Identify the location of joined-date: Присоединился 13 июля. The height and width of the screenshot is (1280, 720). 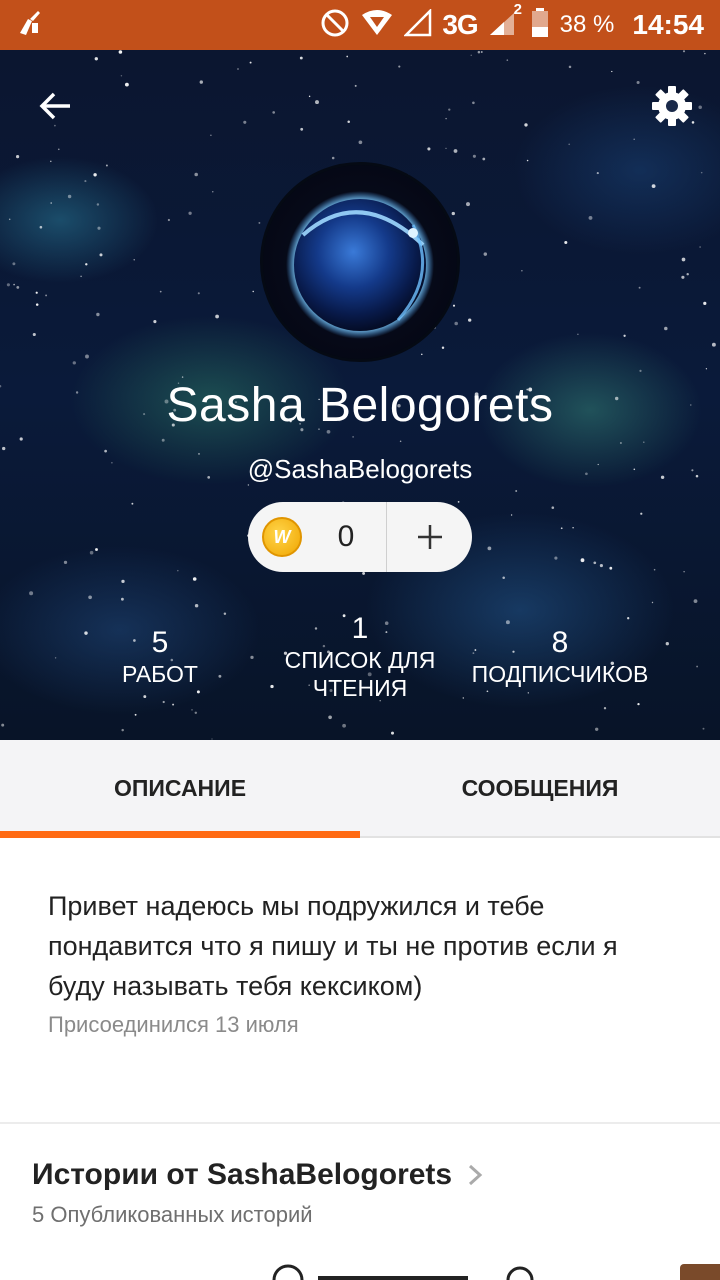
(173, 1024).